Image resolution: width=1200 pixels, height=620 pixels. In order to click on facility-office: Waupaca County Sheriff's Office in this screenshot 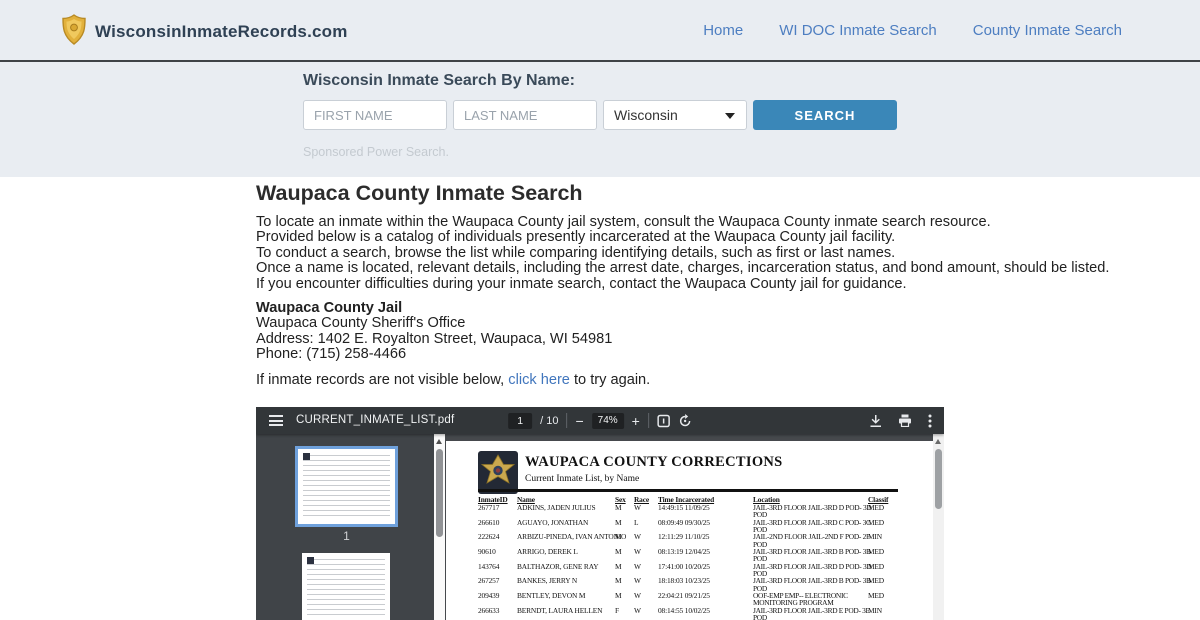, I will do `click(361, 323)`.